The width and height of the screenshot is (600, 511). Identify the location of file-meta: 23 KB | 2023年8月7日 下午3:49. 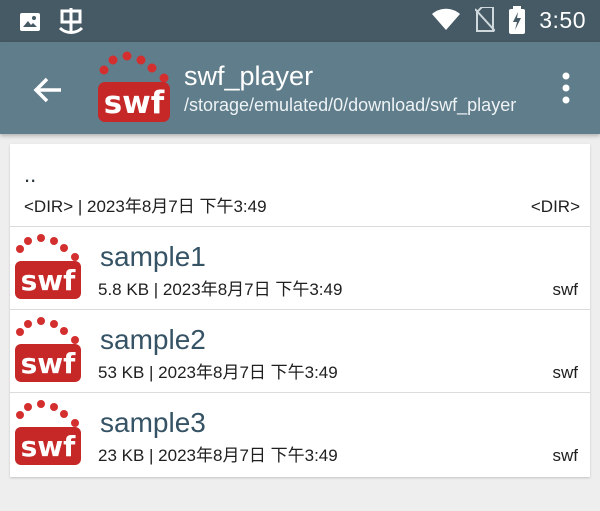
(218, 455).